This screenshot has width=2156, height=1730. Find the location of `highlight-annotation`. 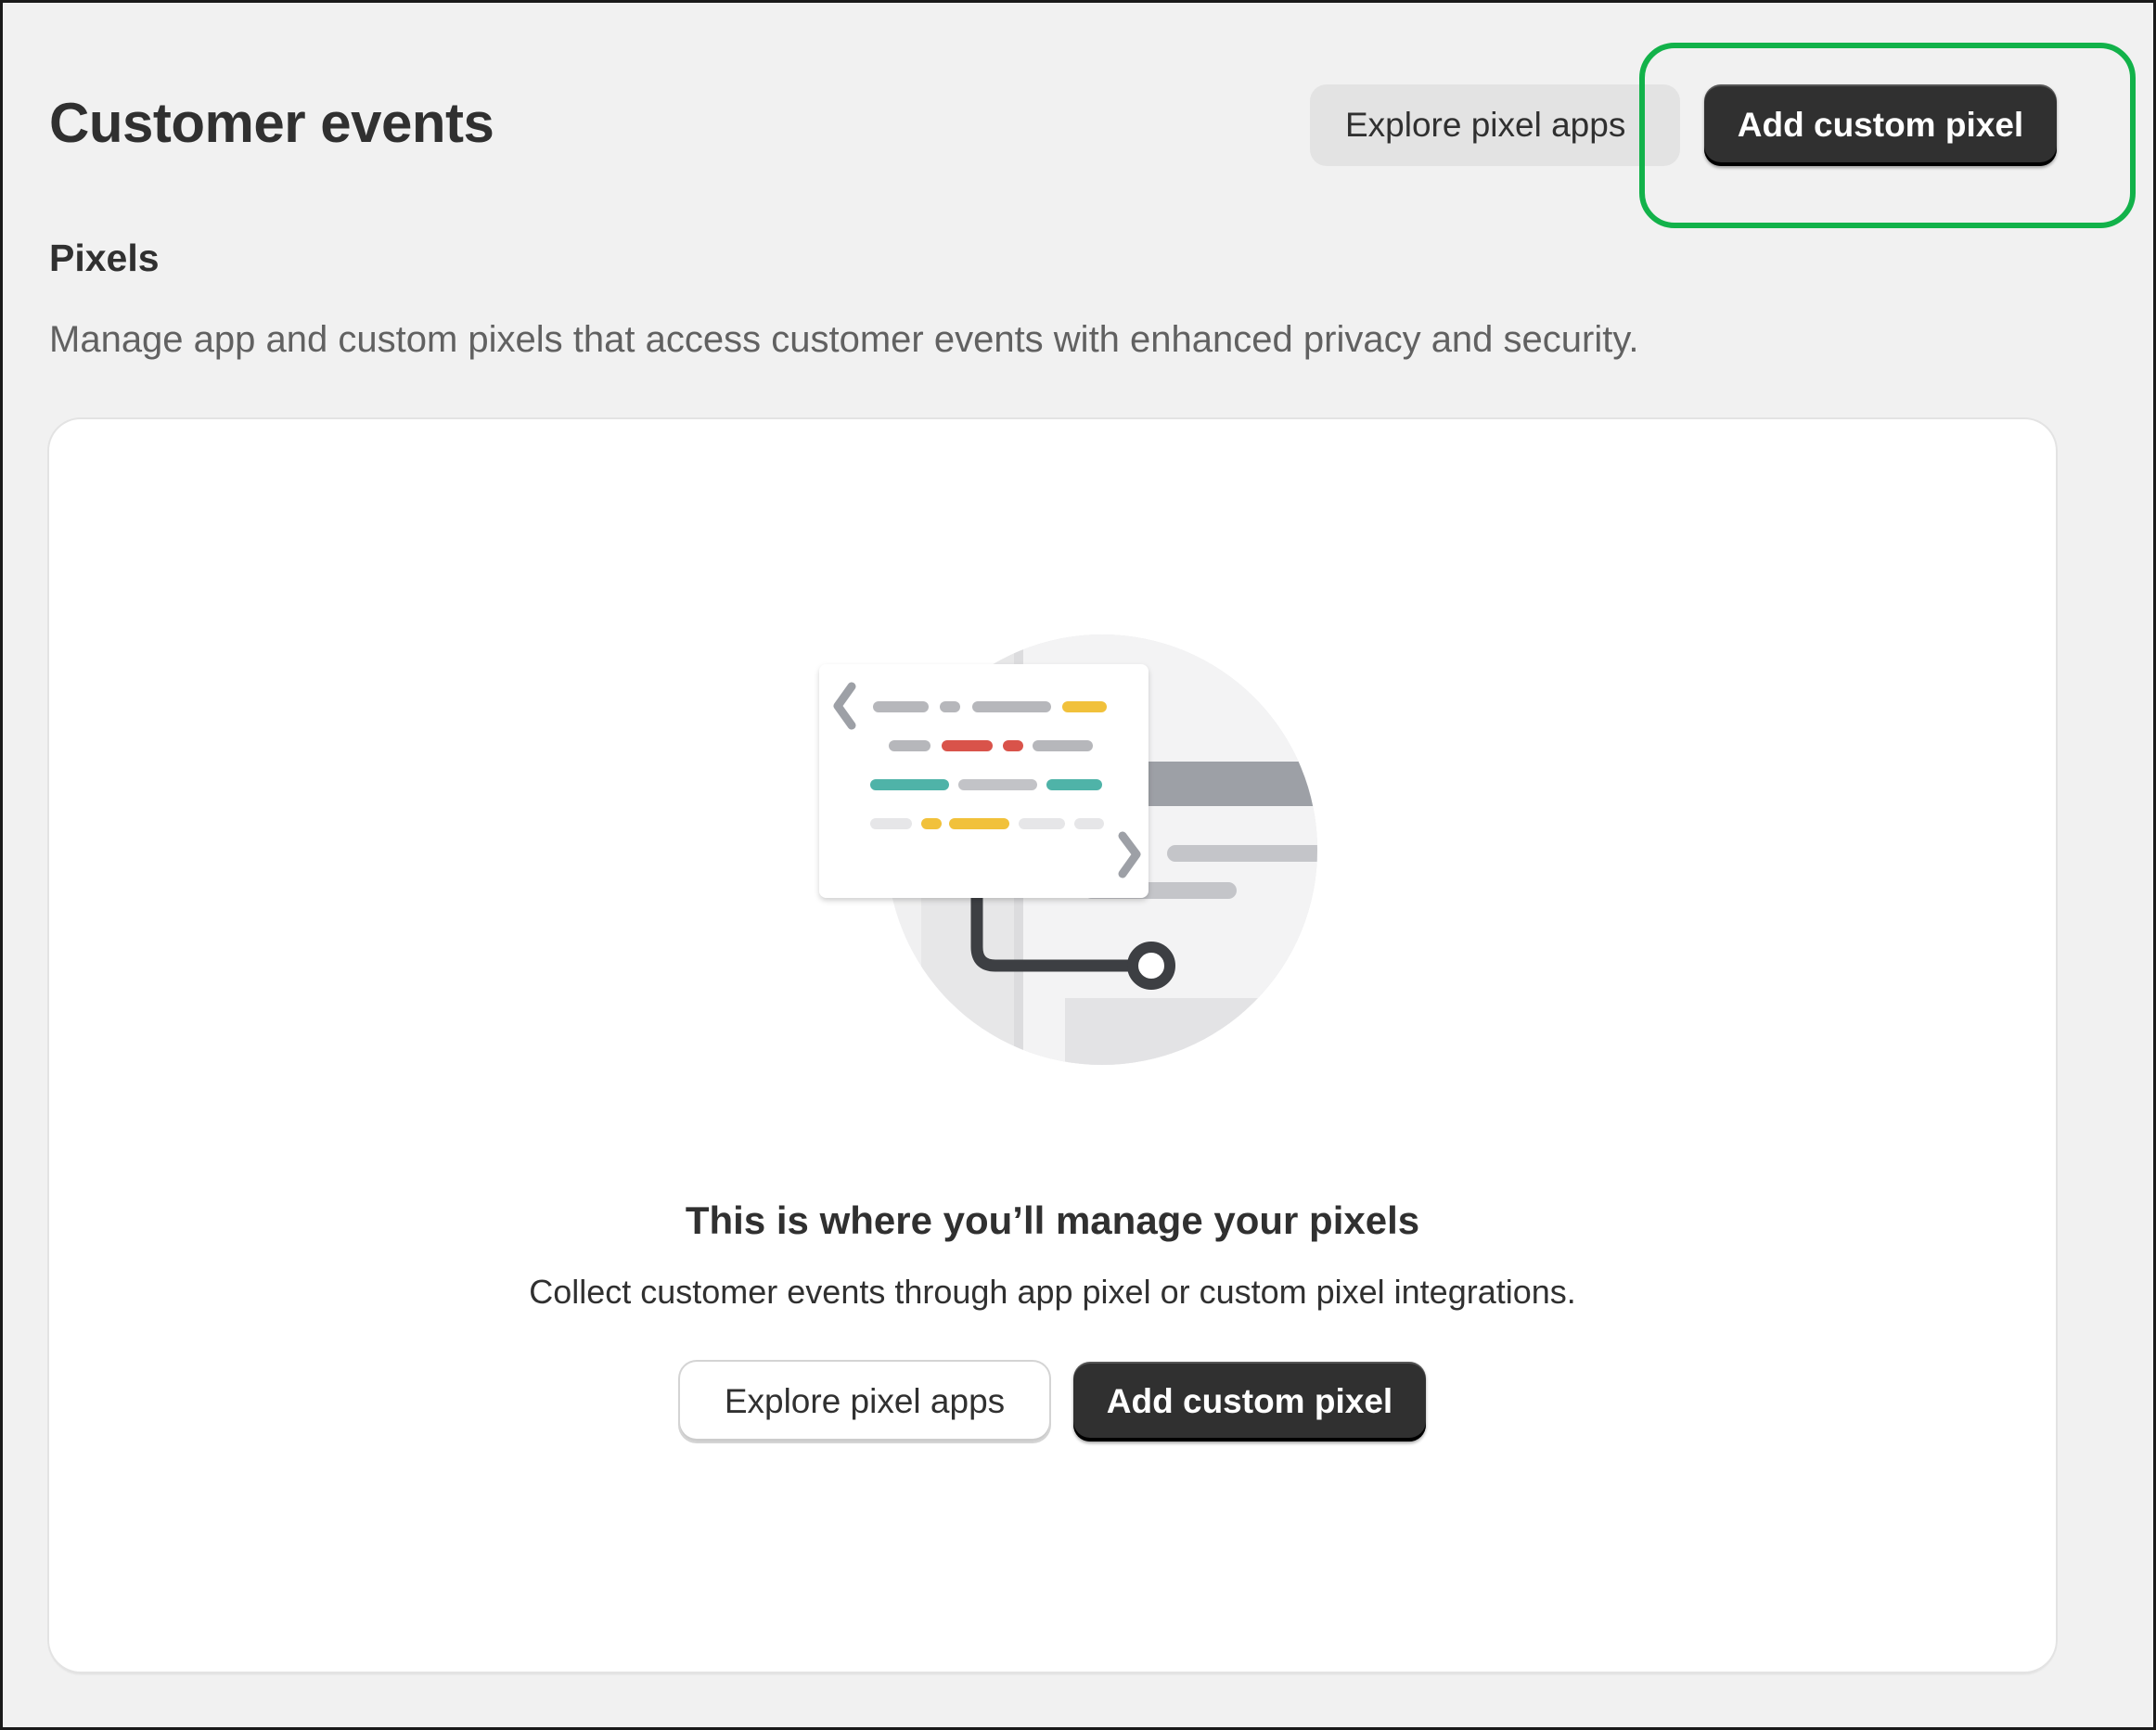

highlight-annotation is located at coordinates (1887, 135).